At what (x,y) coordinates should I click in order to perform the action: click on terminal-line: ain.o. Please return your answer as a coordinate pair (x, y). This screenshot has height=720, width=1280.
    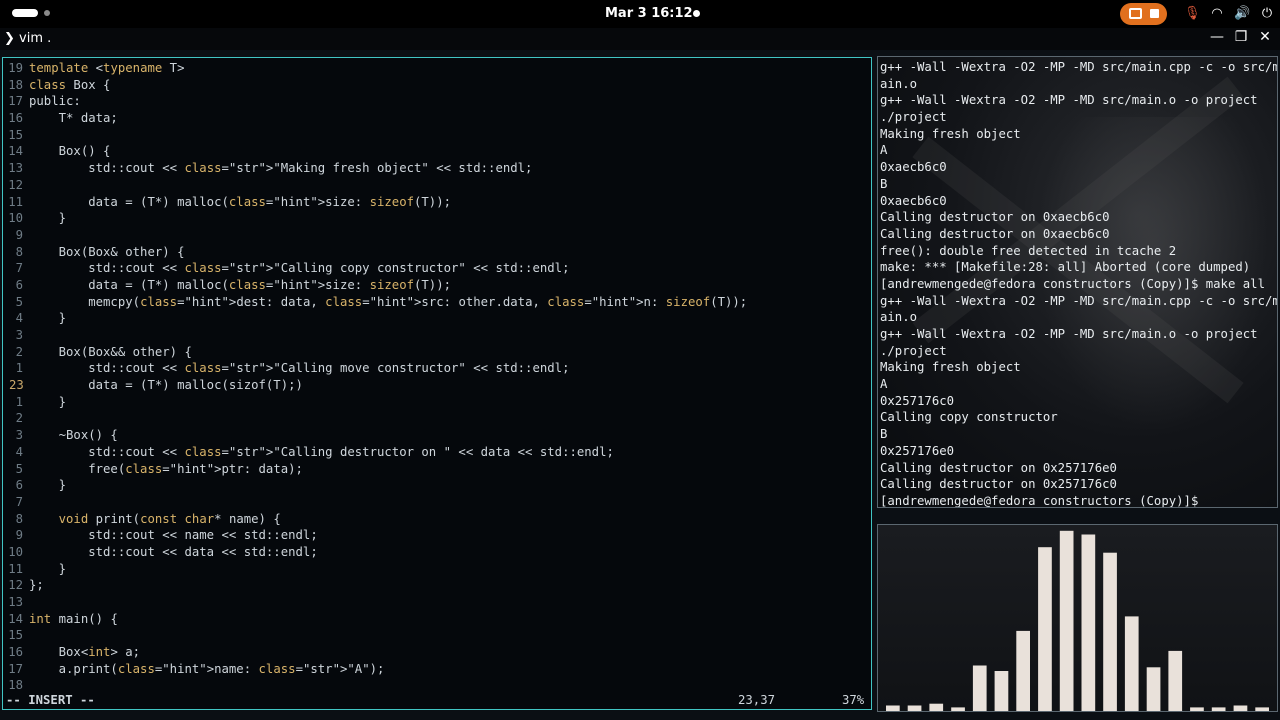
    Looking at the image, I should click on (899, 83).